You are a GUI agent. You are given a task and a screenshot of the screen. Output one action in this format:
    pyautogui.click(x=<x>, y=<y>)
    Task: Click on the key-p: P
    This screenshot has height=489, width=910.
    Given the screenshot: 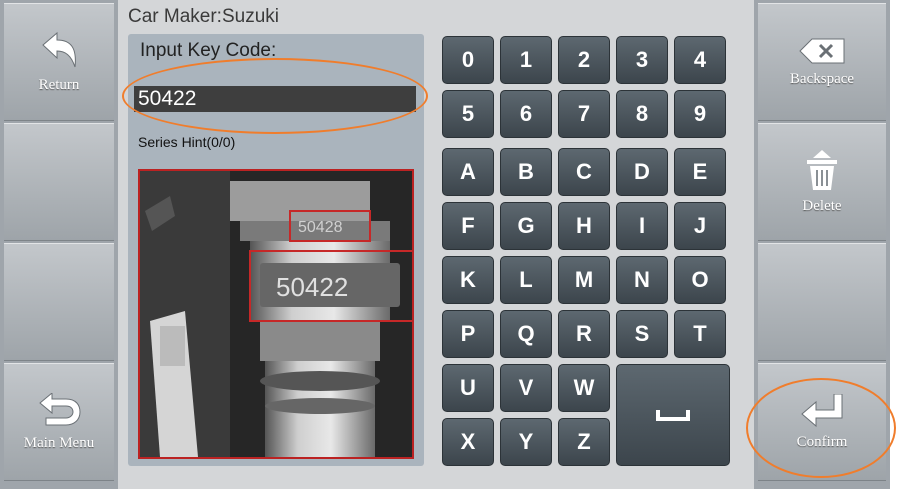 What is the action you would take?
    pyautogui.click(x=468, y=334)
    